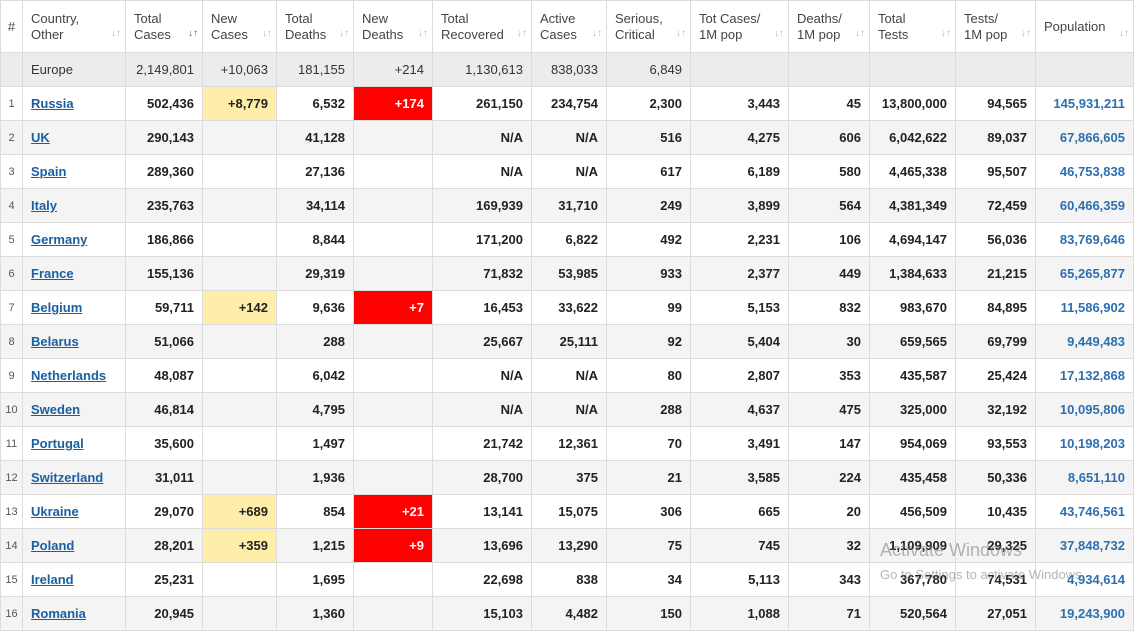  Describe the element at coordinates (912, 26) in the screenshot. I see `header-col-total-tests: Total Tests ↓↑` at that location.